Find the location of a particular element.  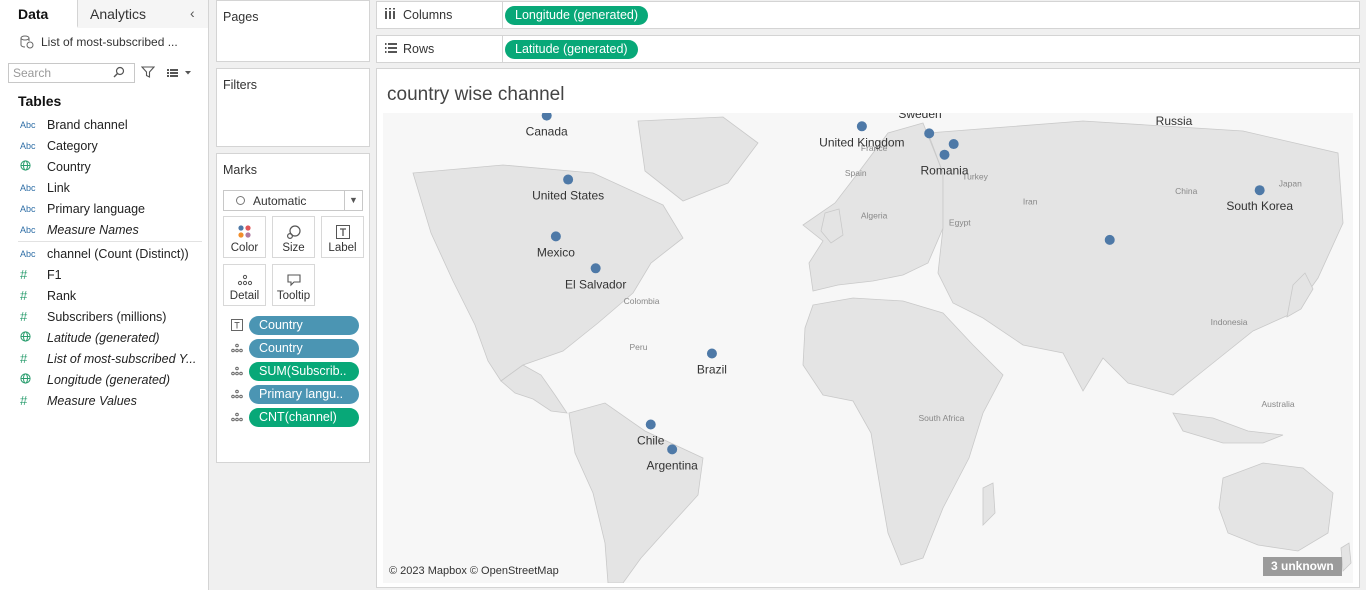

globe-icon is located at coordinates (33, 379).